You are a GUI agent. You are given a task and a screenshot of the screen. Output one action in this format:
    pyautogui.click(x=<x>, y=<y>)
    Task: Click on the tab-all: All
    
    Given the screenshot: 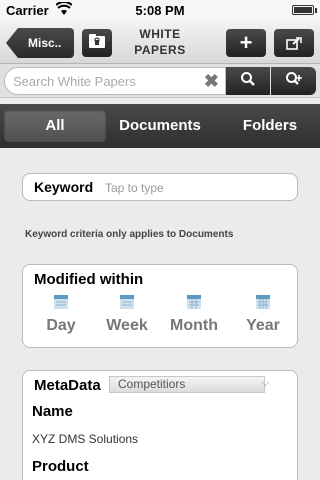 What is the action you would take?
    pyautogui.click(x=55, y=126)
    